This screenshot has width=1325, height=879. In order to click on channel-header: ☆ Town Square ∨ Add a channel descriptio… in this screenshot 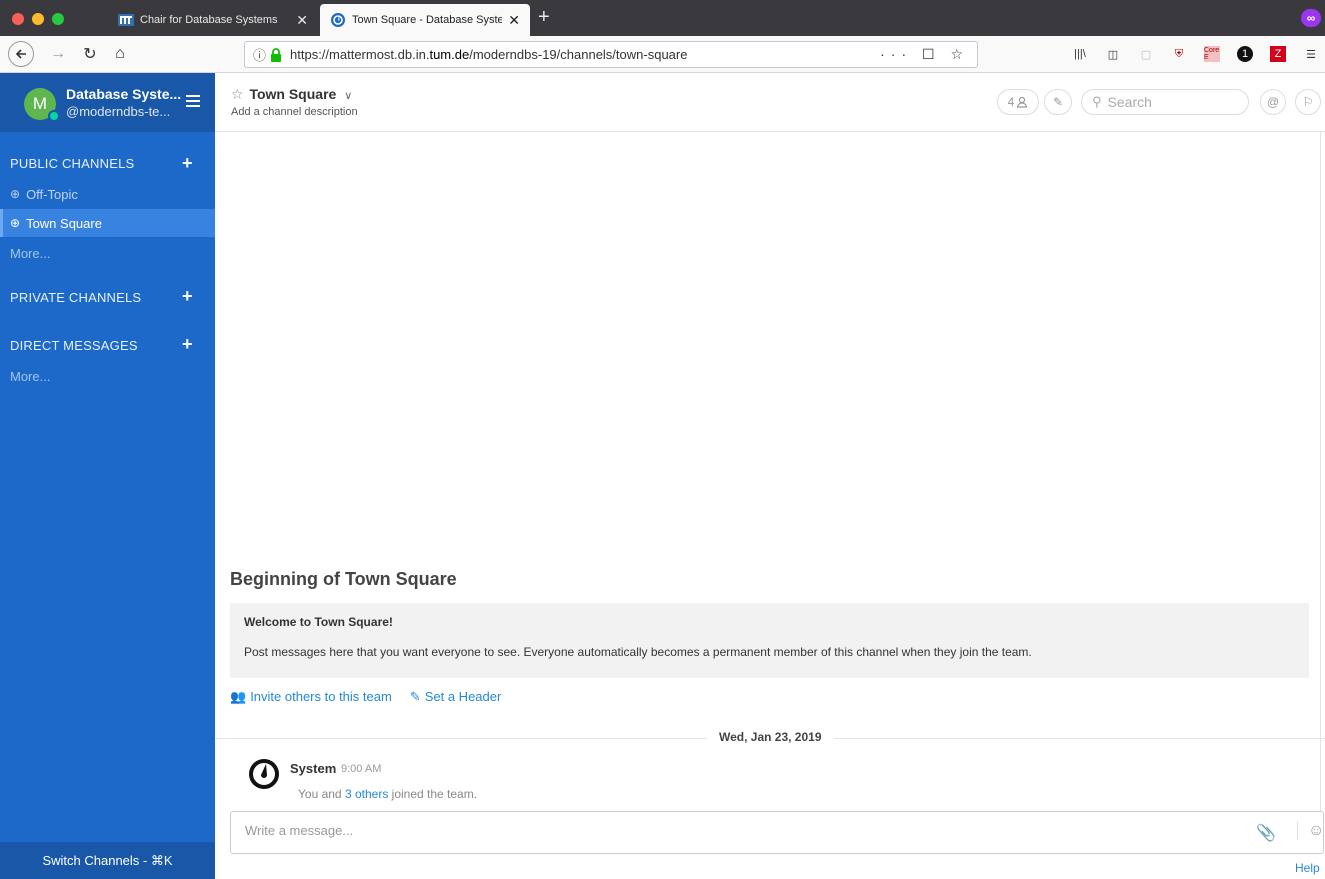, I will do `click(770, 102)`.